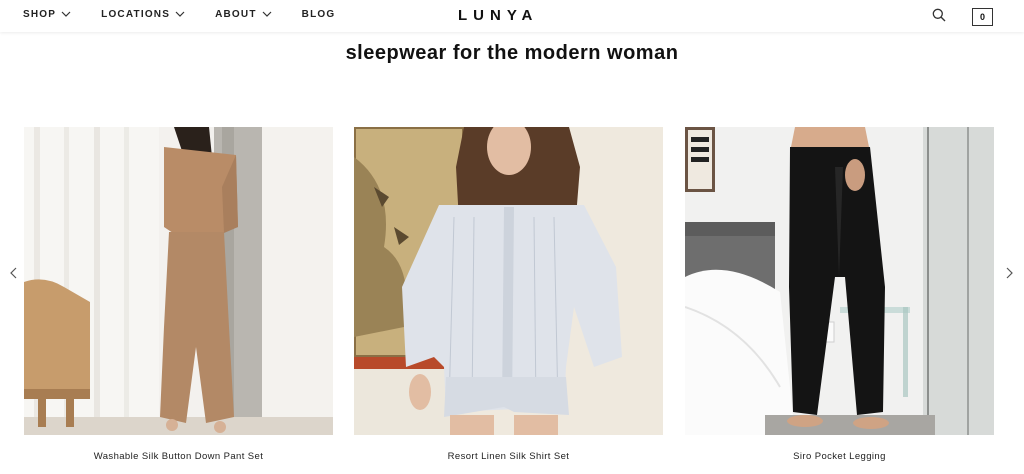  What do you see at coordinates (178, 456) in the screenshot?
I see `product-name: Washable Silk Button Down Pant Set` at bounding box center [178, 456].